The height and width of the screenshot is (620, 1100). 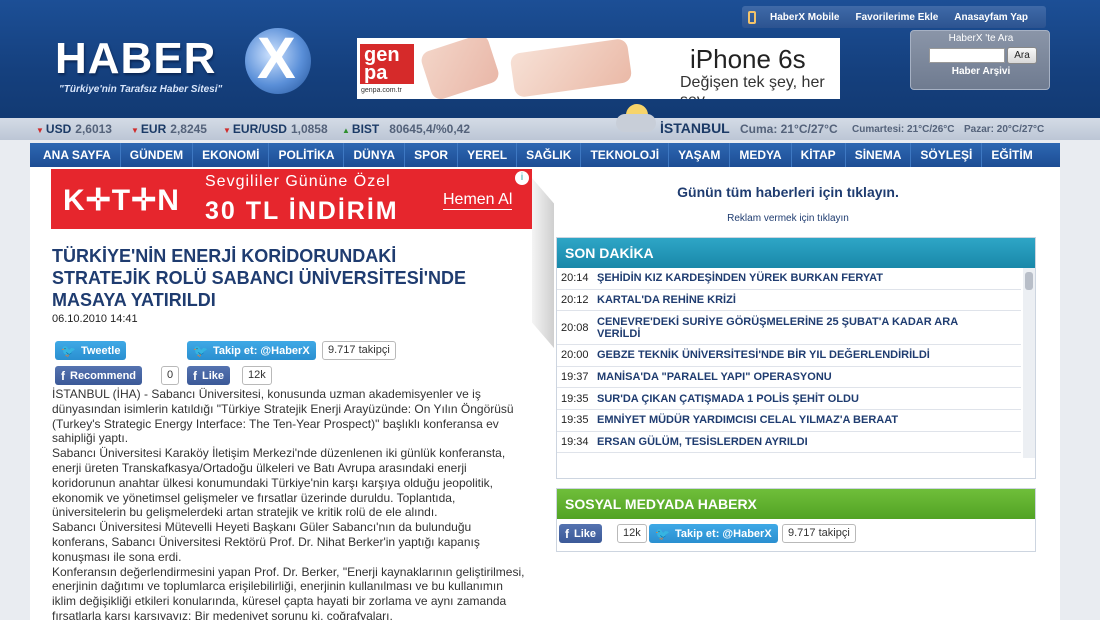 I want to click on news-scrollbar, so click(x=1029, y=363).